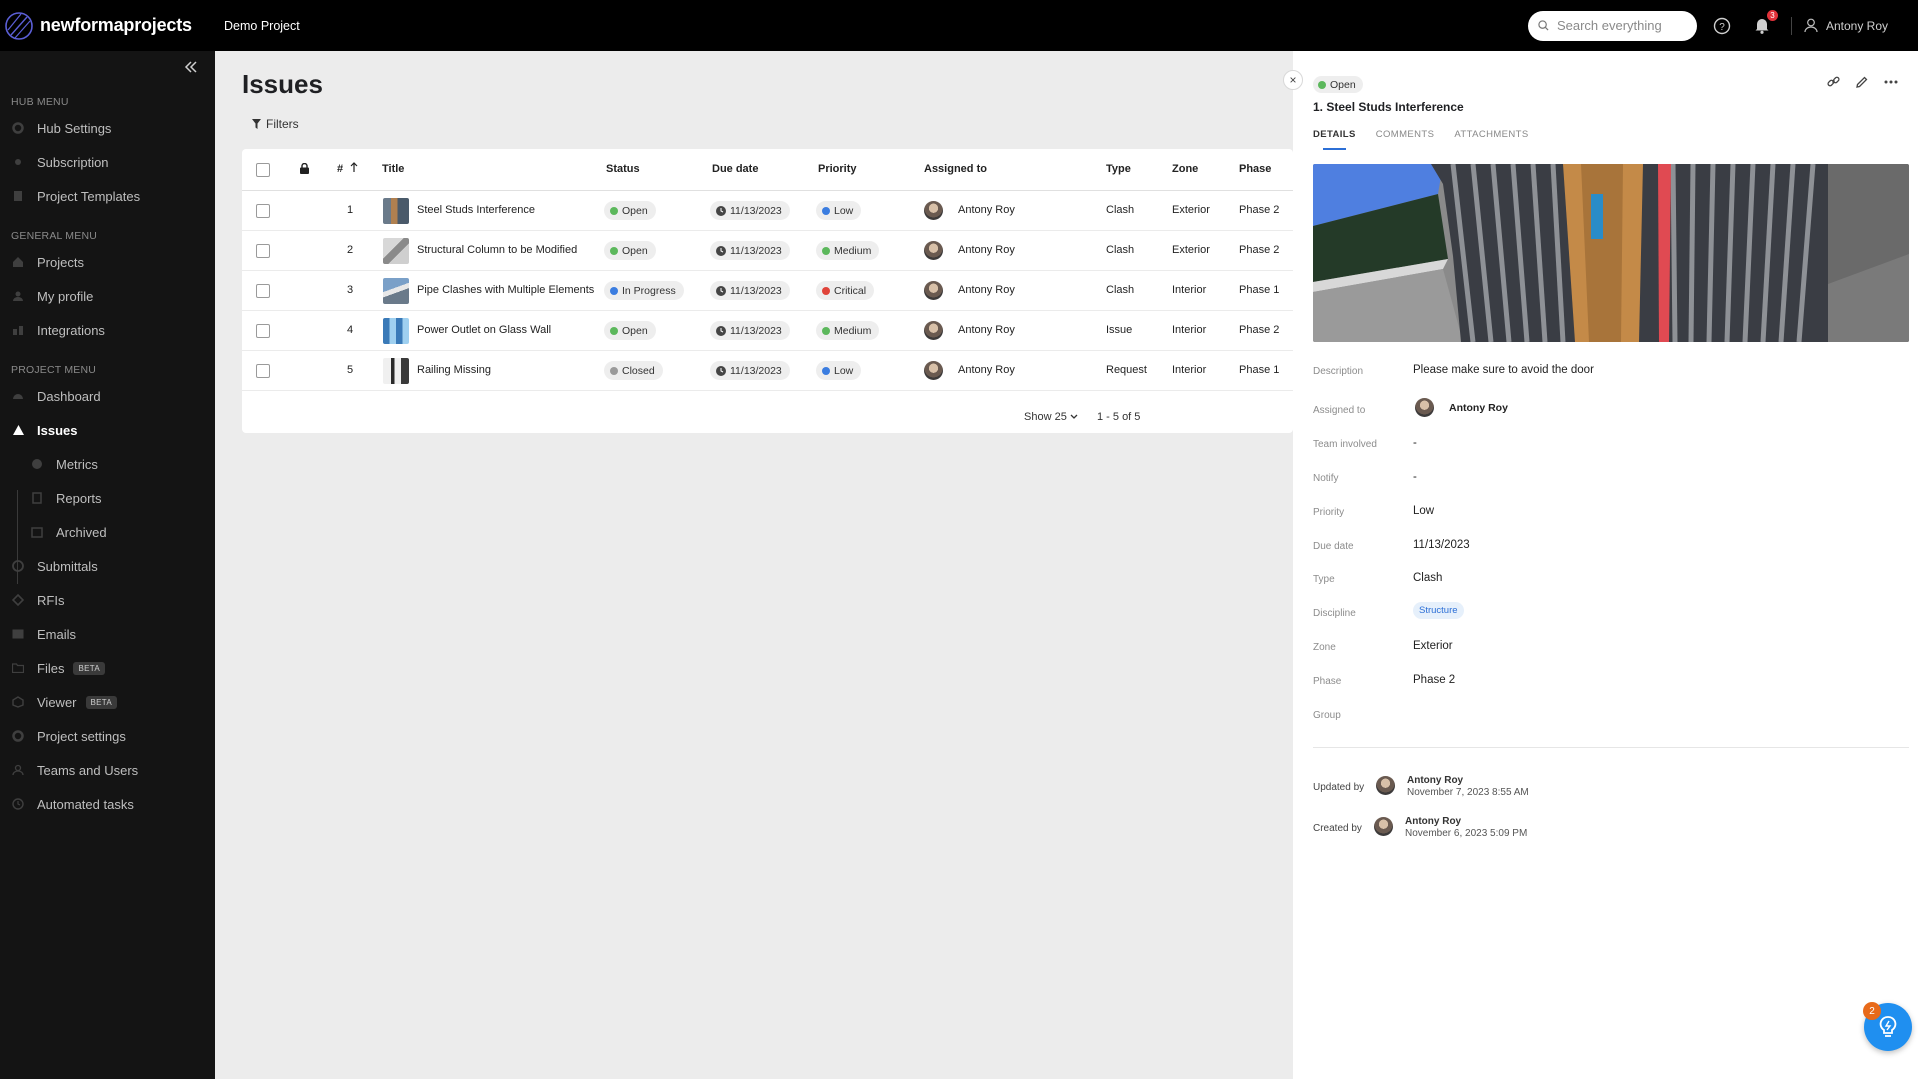 The width and height of the screenshot is (1918, 1079). Describe the element at coordinates (1324, 647) in the screenshot. I see `zone-label: Zone` at that location.